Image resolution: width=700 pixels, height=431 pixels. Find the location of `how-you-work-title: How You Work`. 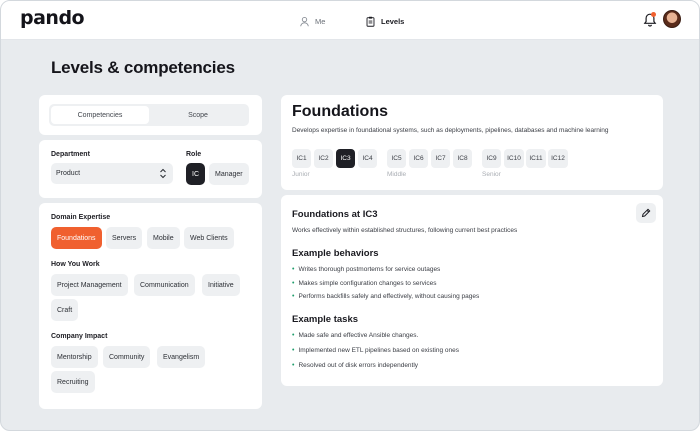

how-you-work-title: How You Work is located at coordinates (75, 264).